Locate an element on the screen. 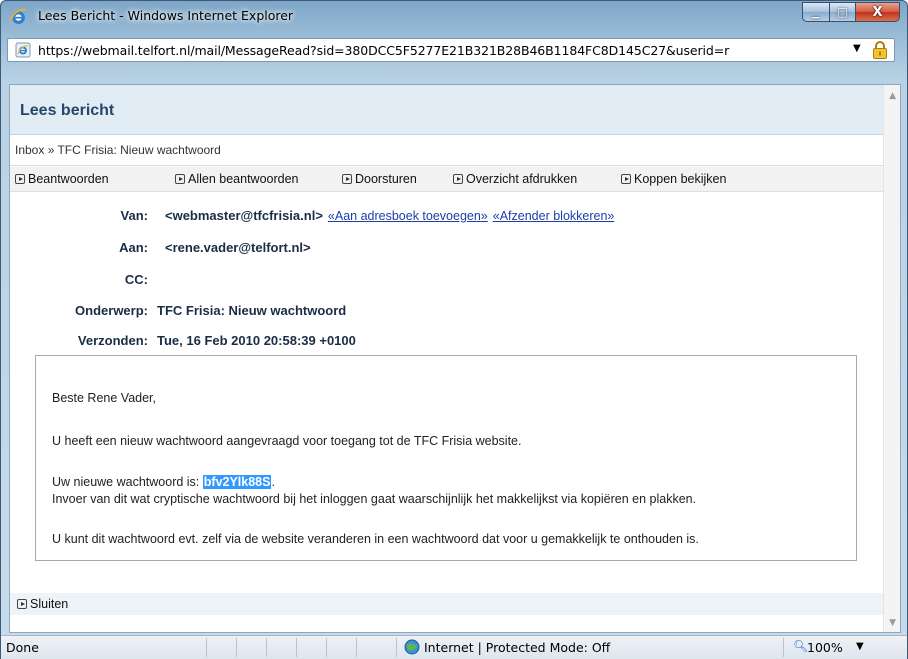 This screenshot has height=659, width=908. scroll-down-icon: ▼ is located at coordinates (892, 623).